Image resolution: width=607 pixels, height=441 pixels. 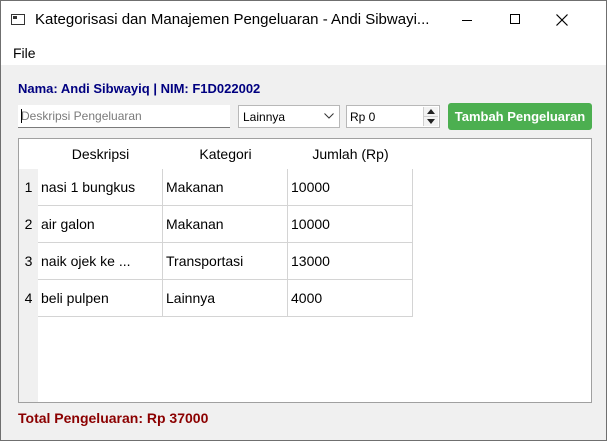 I want to click on header-kategori: Kategori, so click(x=225, y=154).